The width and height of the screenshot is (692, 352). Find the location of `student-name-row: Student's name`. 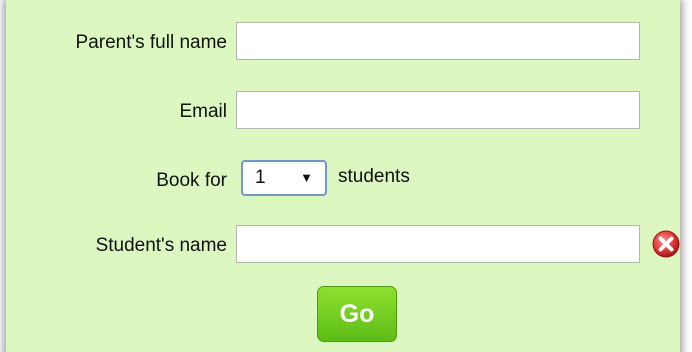

student-name-row: Student's name is located at coordinates (343, 246).